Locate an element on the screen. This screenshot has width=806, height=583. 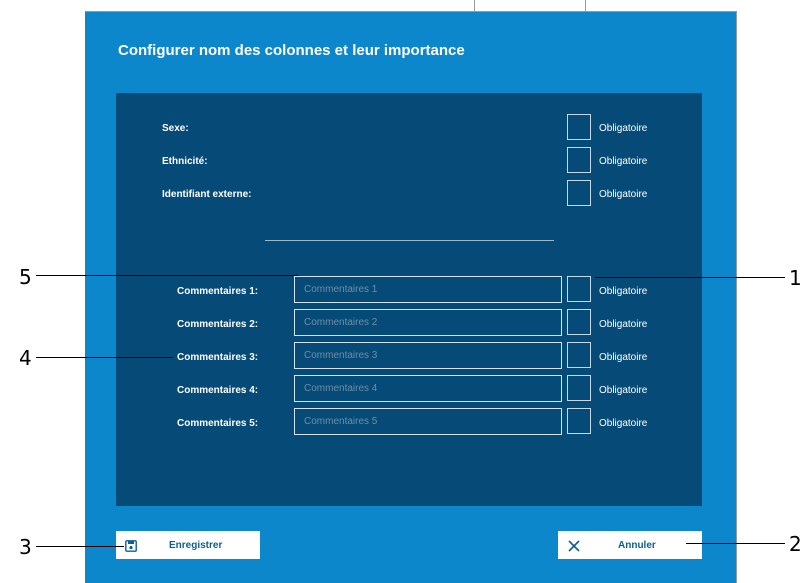
mandatory-checkbox-ethnicite is located at coordinates (579, 160).